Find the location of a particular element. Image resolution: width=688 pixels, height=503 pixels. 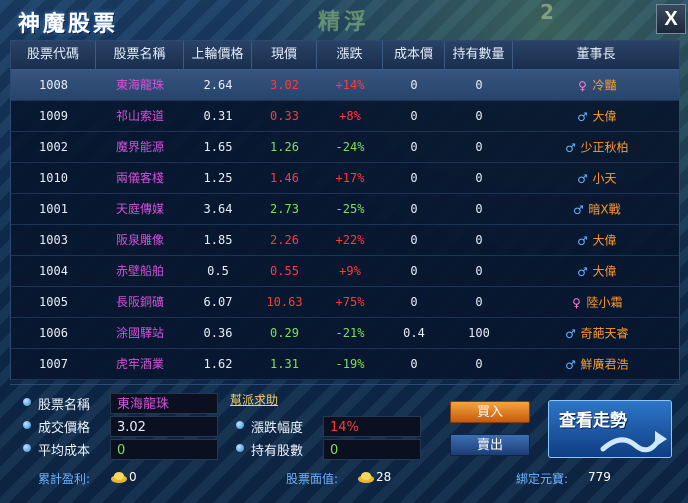

cell-name: 赤壁船舶 is located at coordinates (139, 271).